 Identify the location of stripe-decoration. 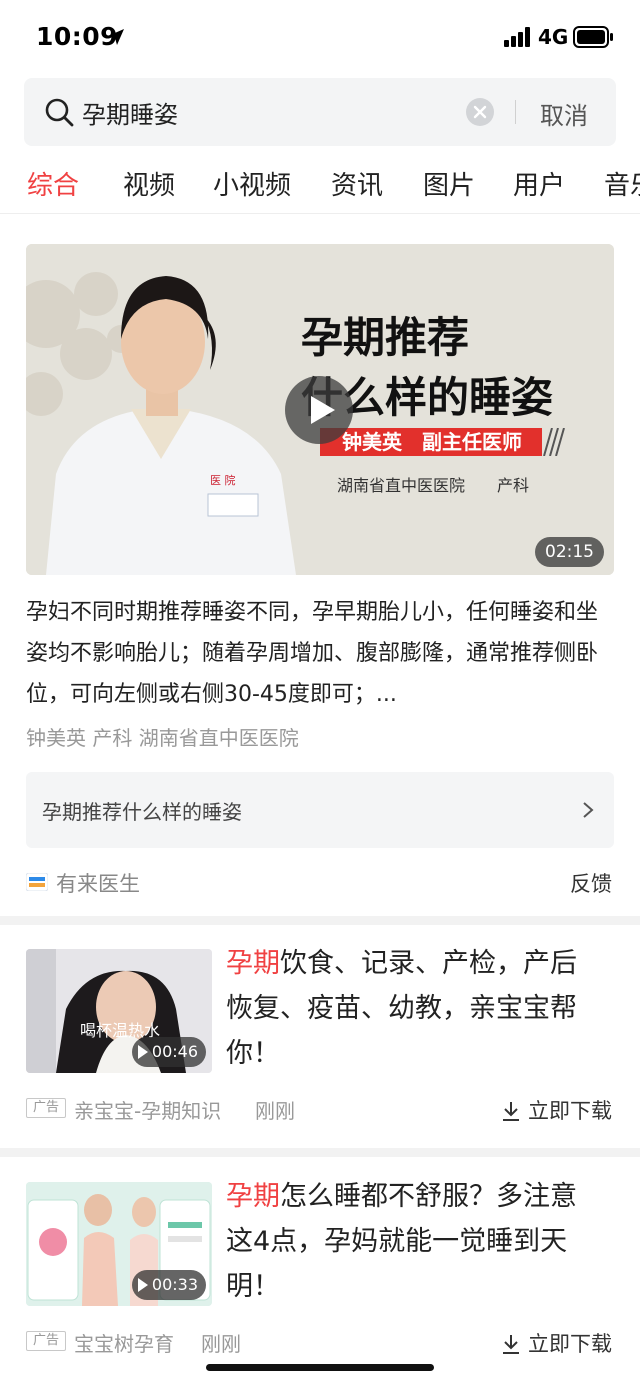
(554, 442).